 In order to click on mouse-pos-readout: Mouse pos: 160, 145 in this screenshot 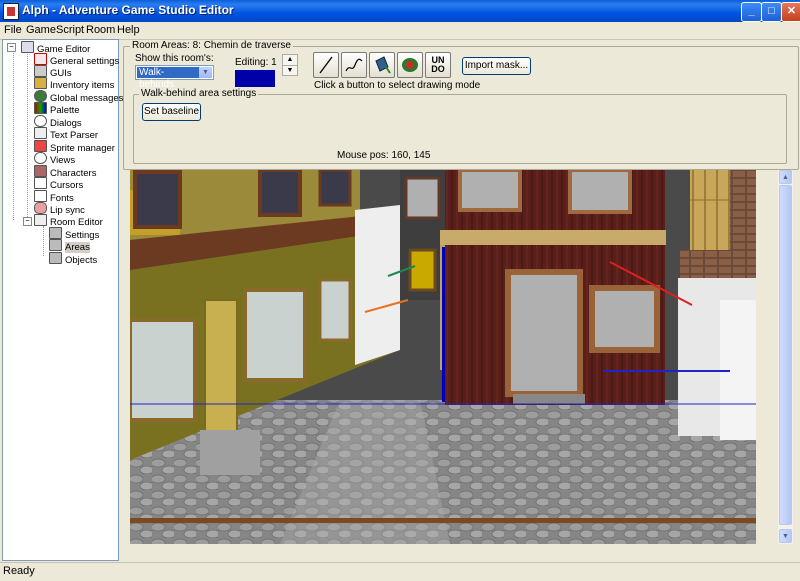, I will do `click(384, 155)`.